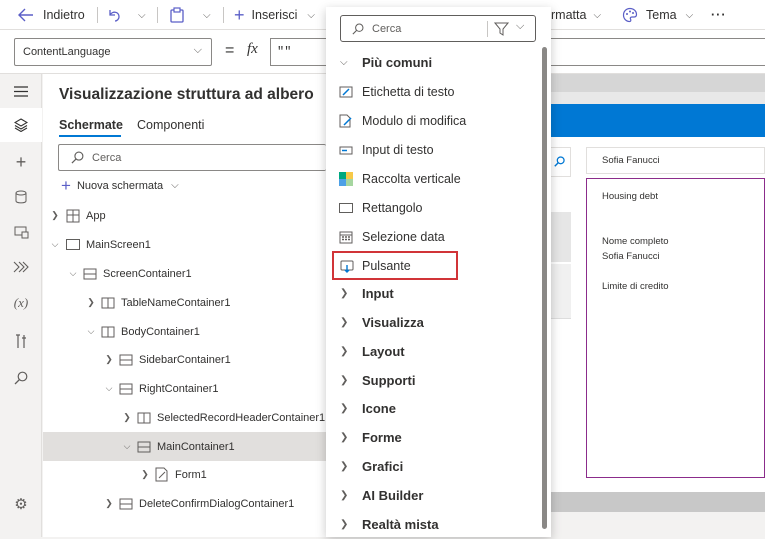  What do you see at coordinates (21, 504) in the screenshot?
I see `settings-rail-button: ⚙` at bounding box center [21, 504].